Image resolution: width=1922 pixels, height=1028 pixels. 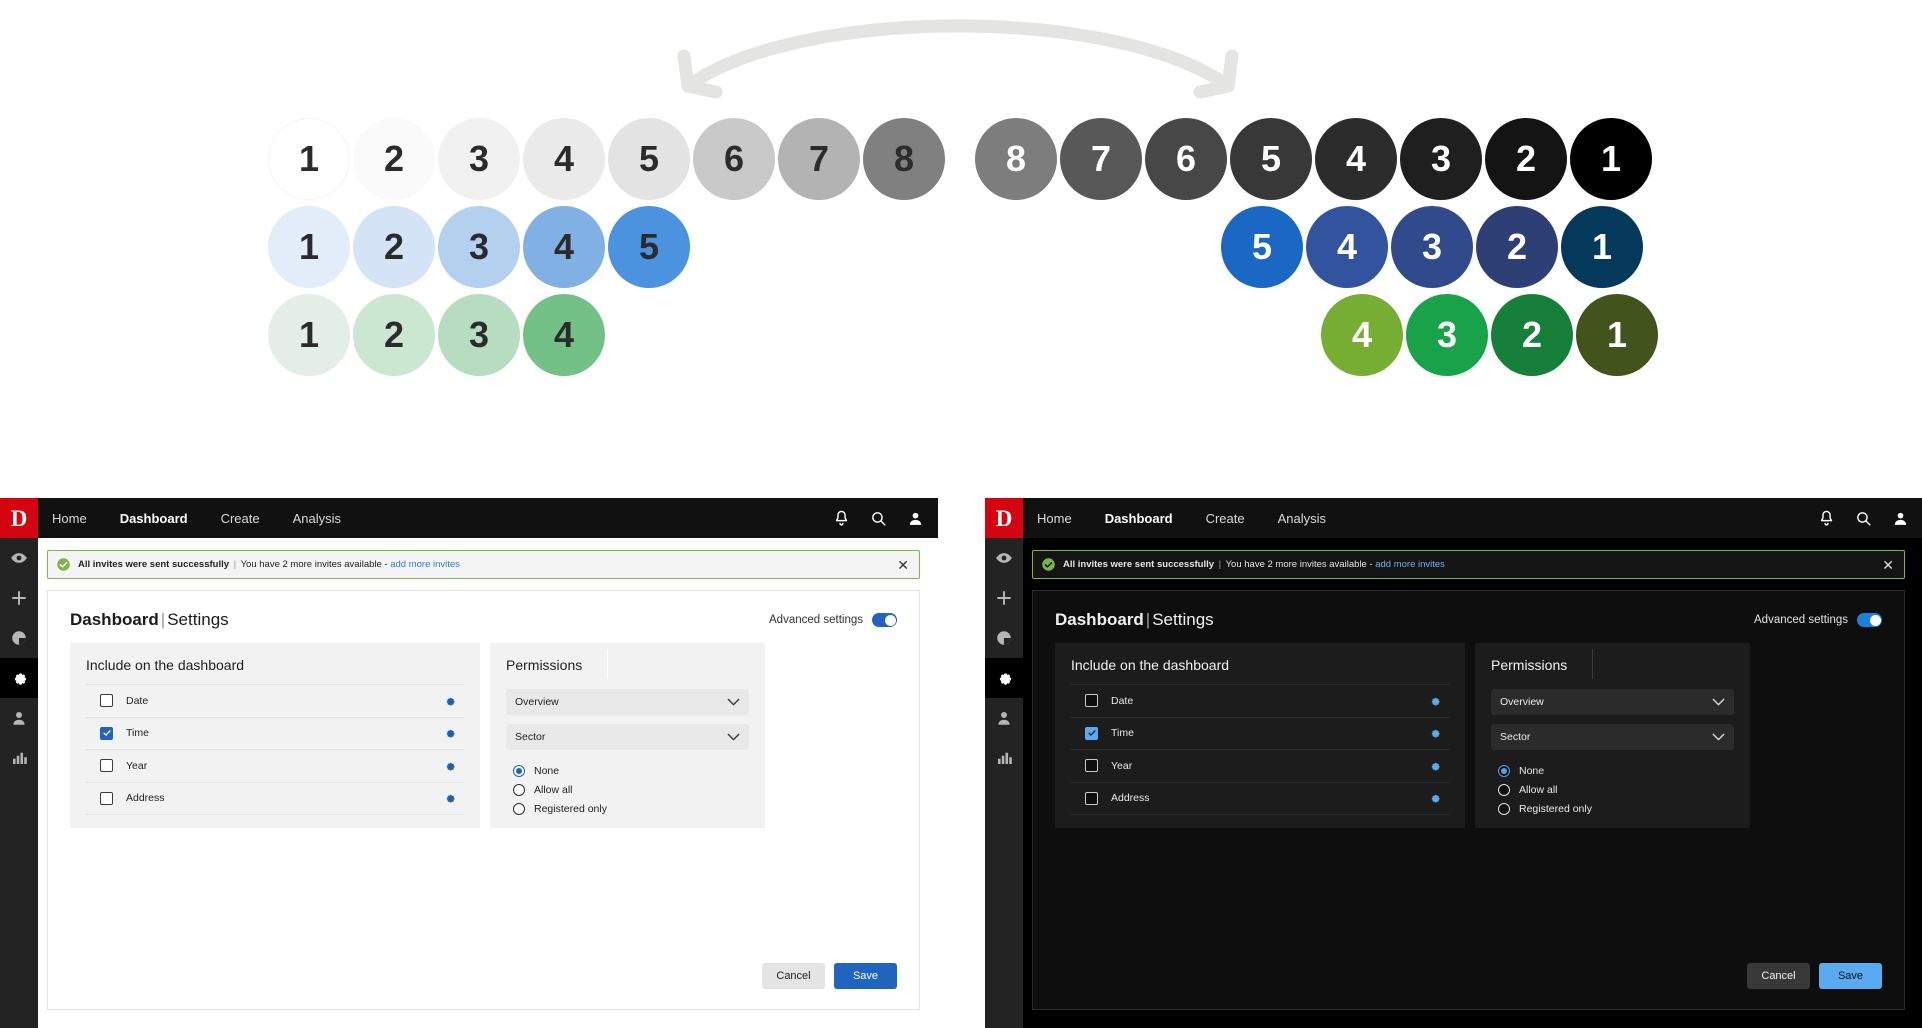 I want to click on double-headed-arrow-icon, so click(x=958, y=59).